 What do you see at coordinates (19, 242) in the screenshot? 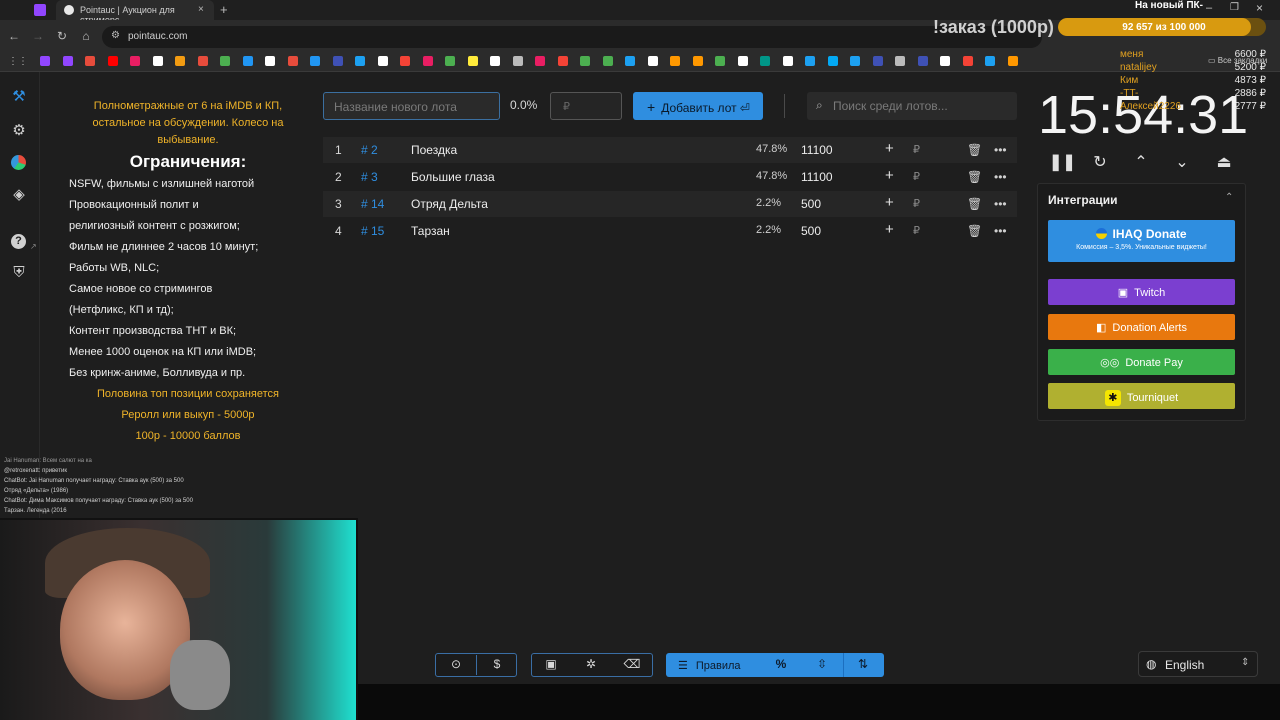
I see `help-icon: ?` at bounding box center [19, 242].